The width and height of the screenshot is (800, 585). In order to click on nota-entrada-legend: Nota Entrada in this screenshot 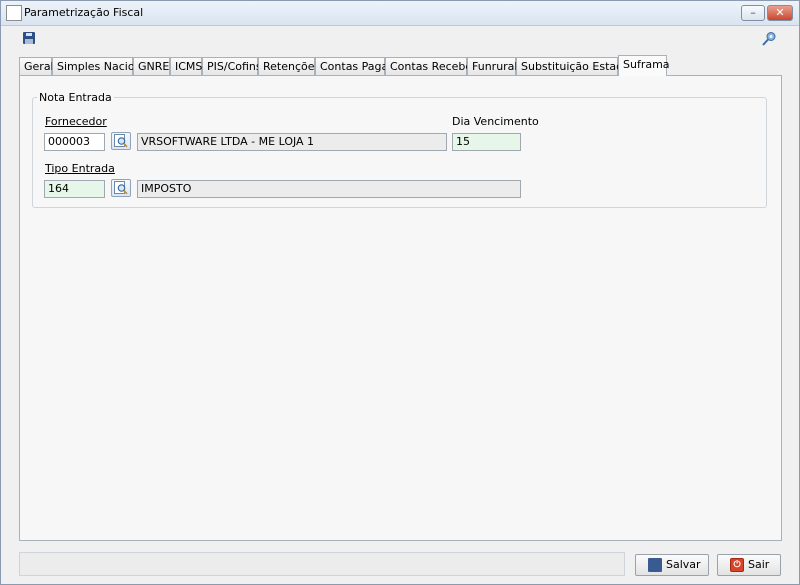, I will do `click(75, 97)`.